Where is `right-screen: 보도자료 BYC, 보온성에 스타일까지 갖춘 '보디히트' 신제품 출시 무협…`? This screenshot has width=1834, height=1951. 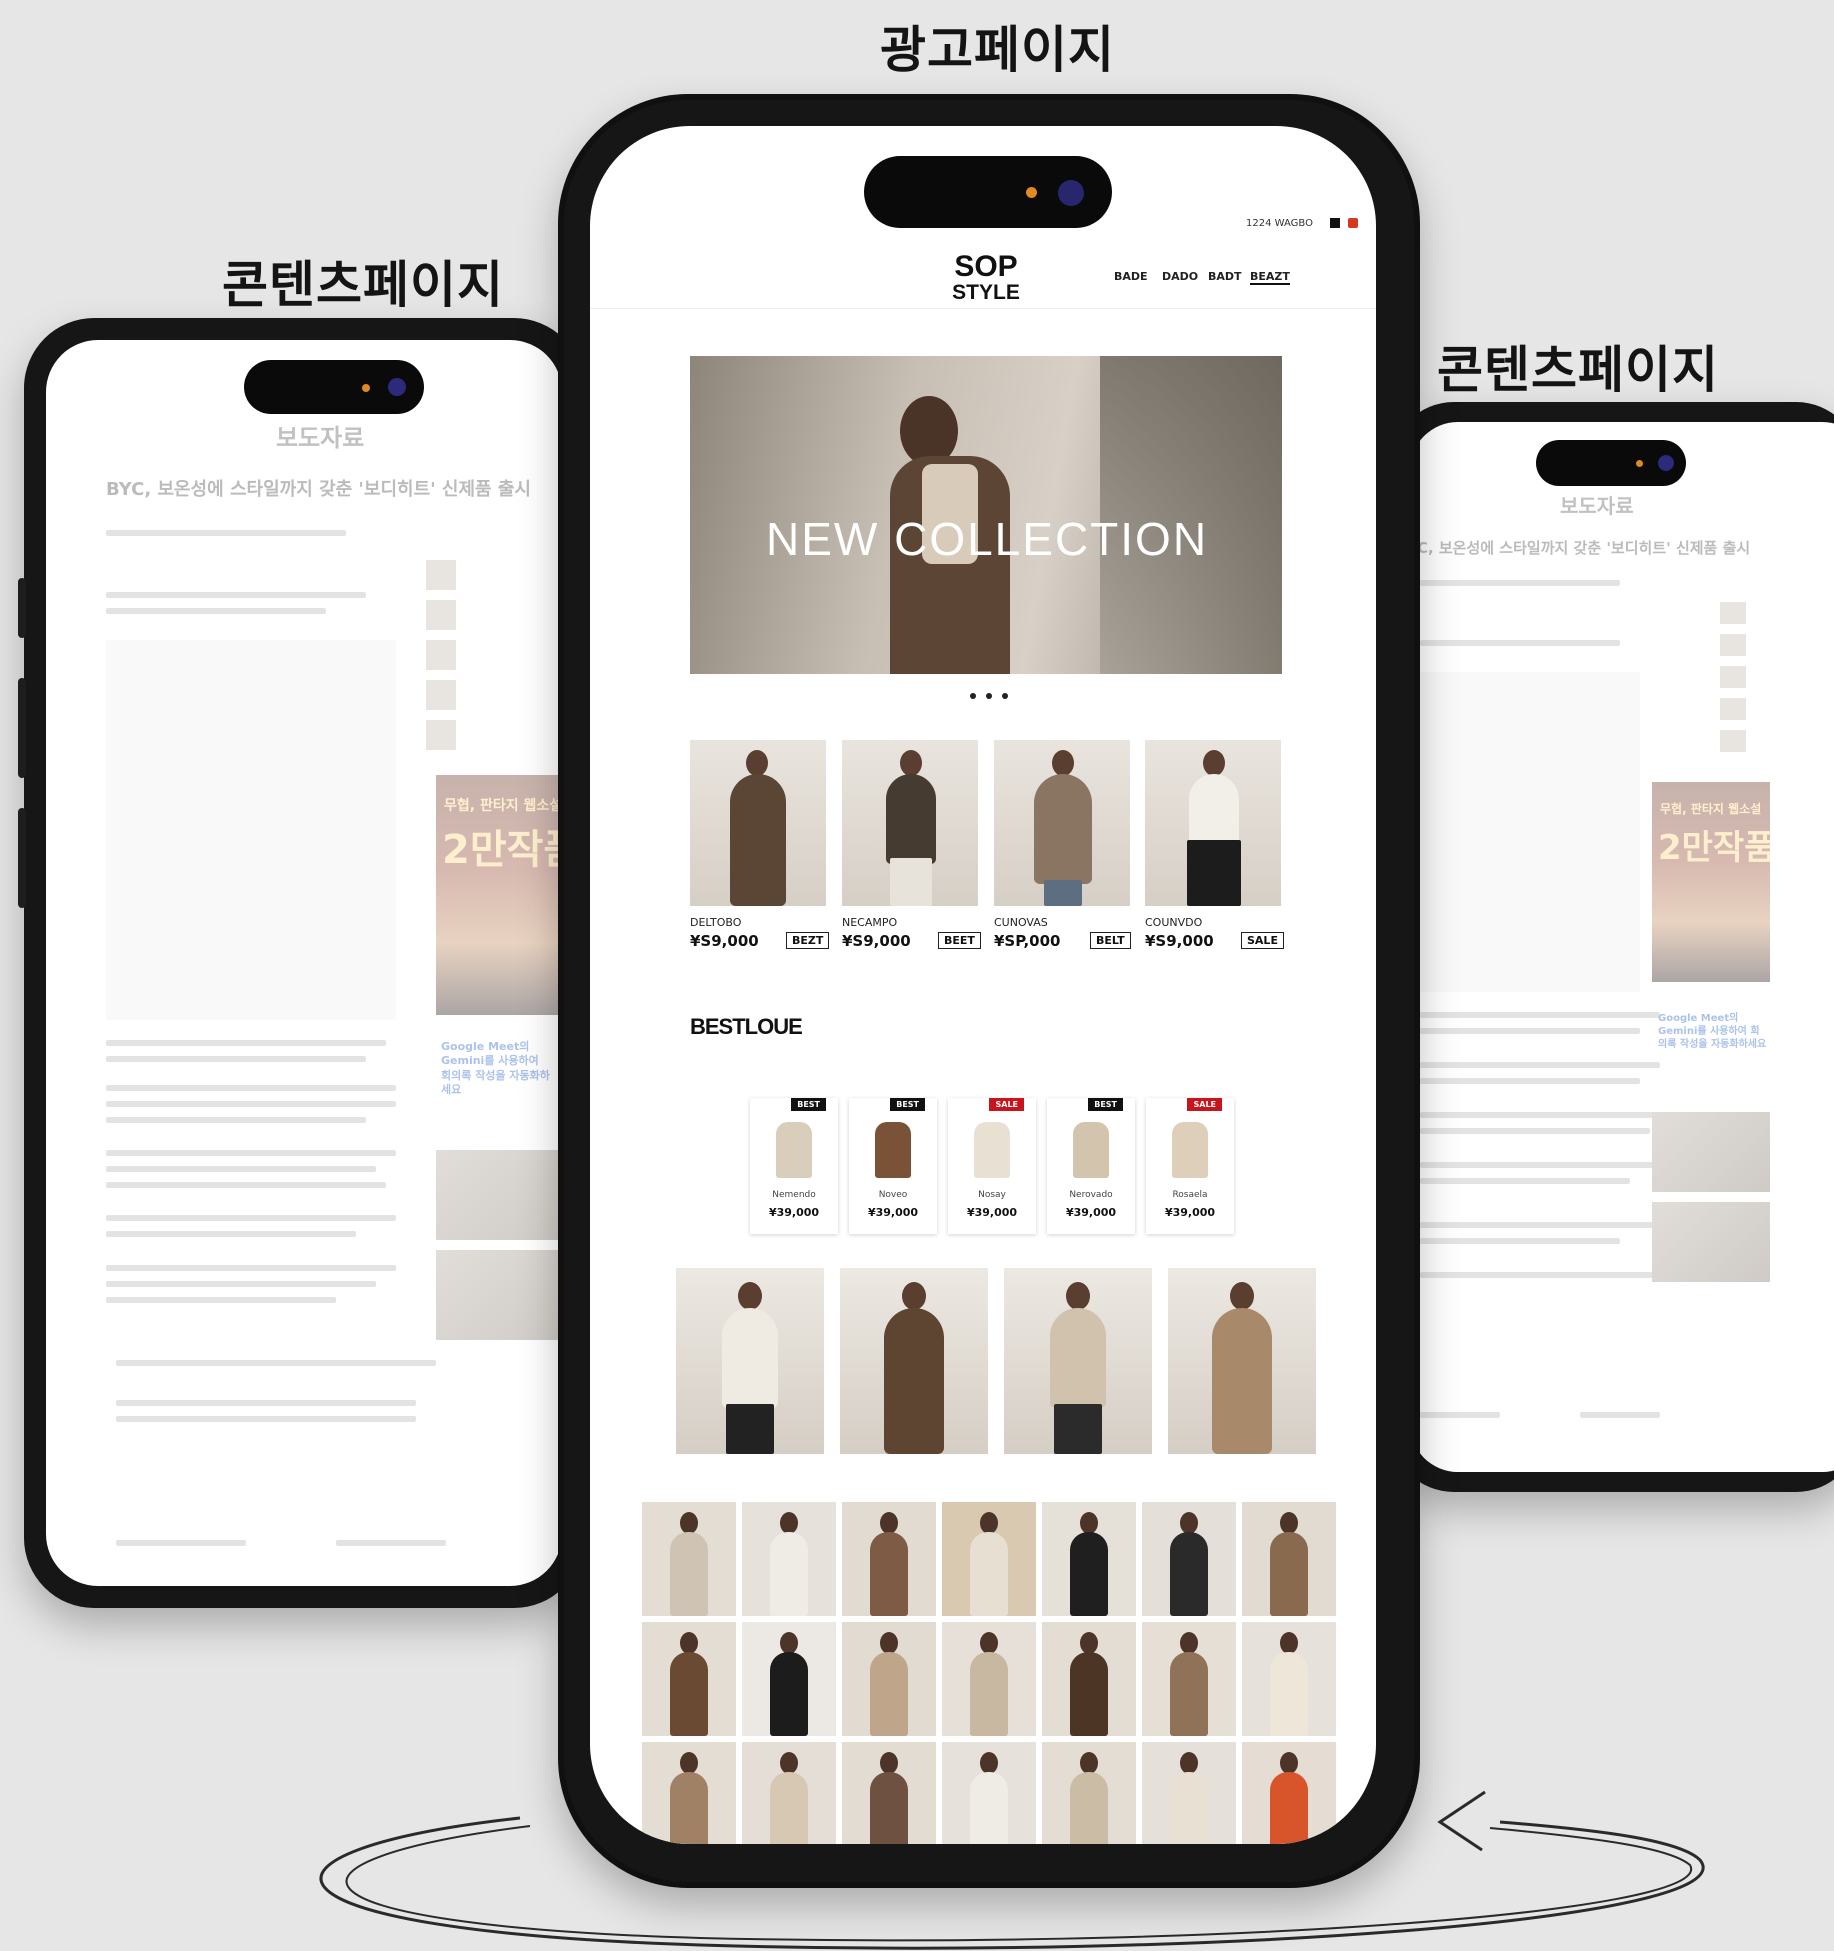 right-screen: 보도자료 BYC, 보온성에 스타일까지 갖춘 '보디히트' 신제품 출시 무협… is located at coordinates (1622, 947).